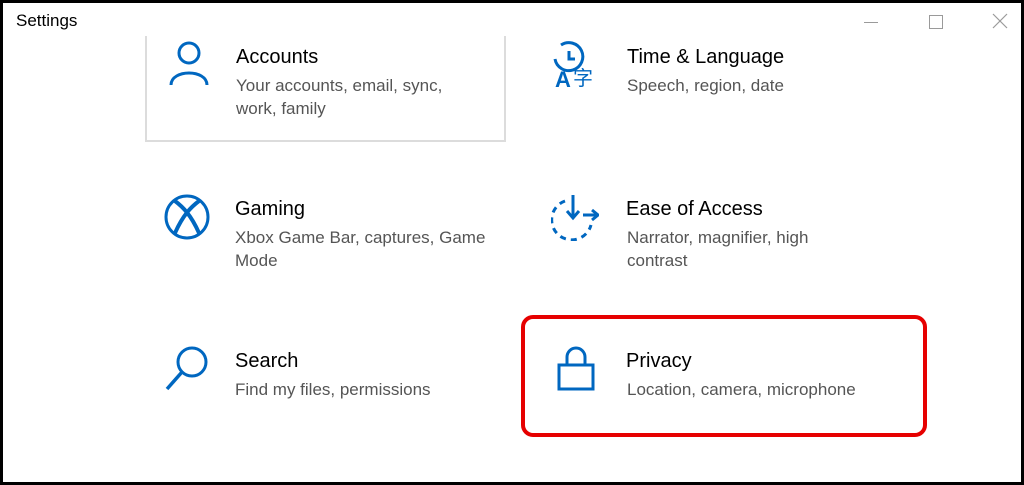 This screenshot has height=485, width=1024. Describe the element at coordinates (512, 21) in the screenshot. I see `title-bar: Settings` at that location.